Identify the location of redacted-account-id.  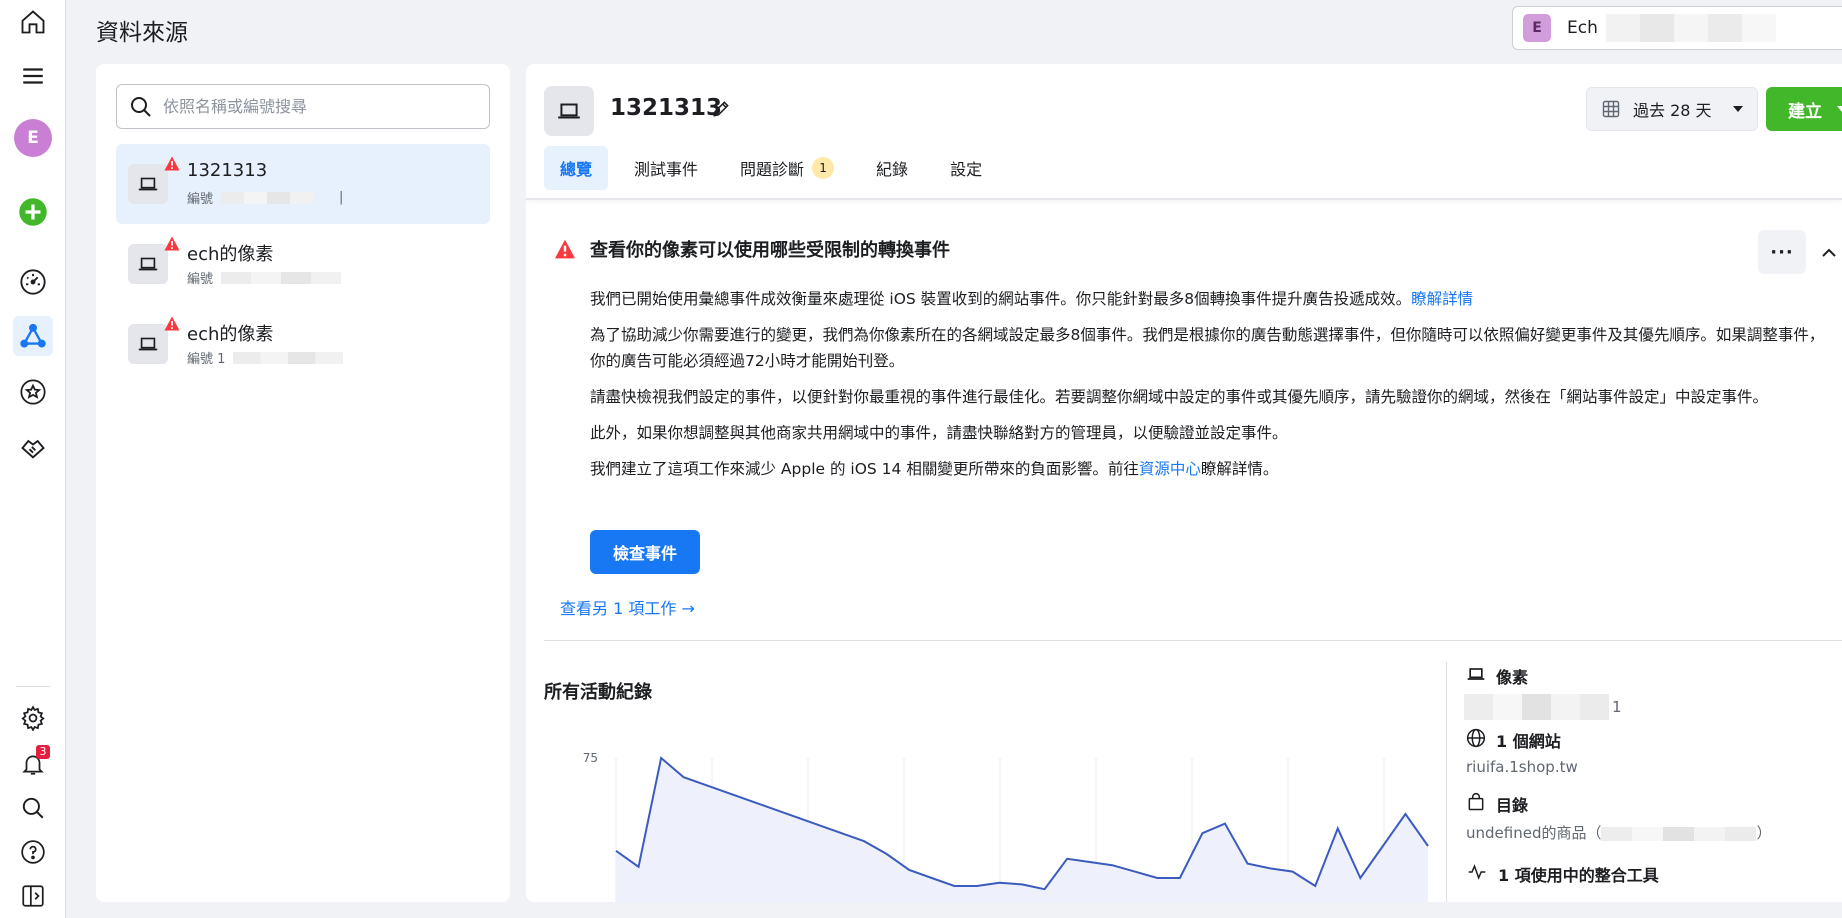
(1690, 28).